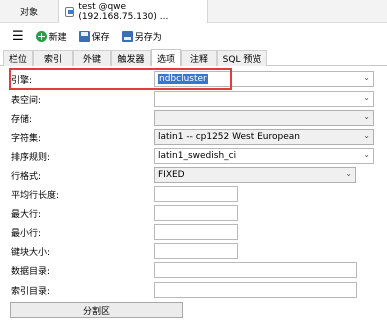  What do you see at coordinates (26, 214) in the screenshot?
I see `max-rows-label: 最大行:` at bounding box center [26, 214].